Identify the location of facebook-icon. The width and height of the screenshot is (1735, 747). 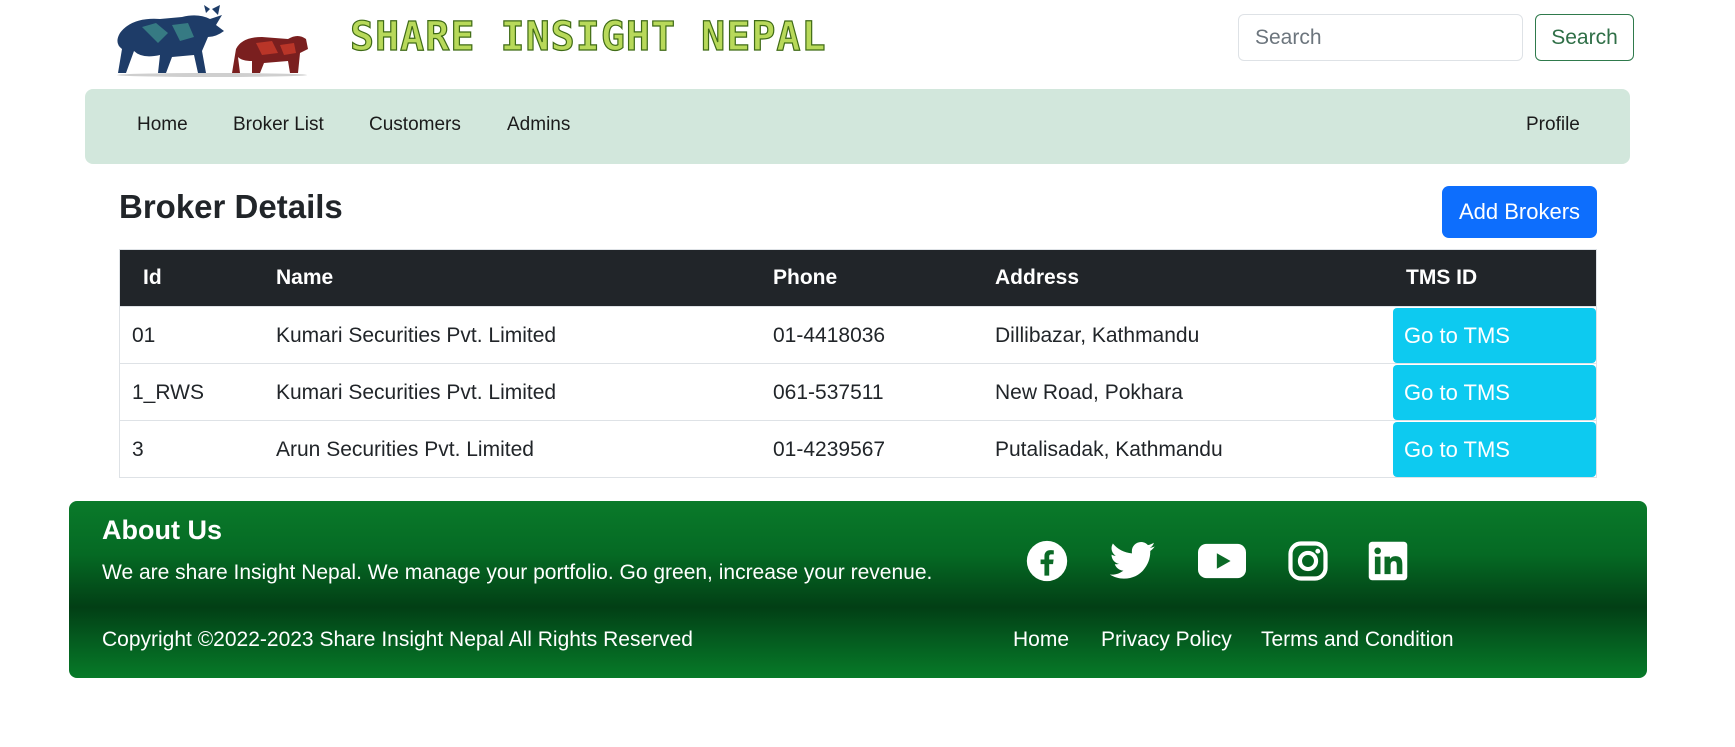
(1047, 561).